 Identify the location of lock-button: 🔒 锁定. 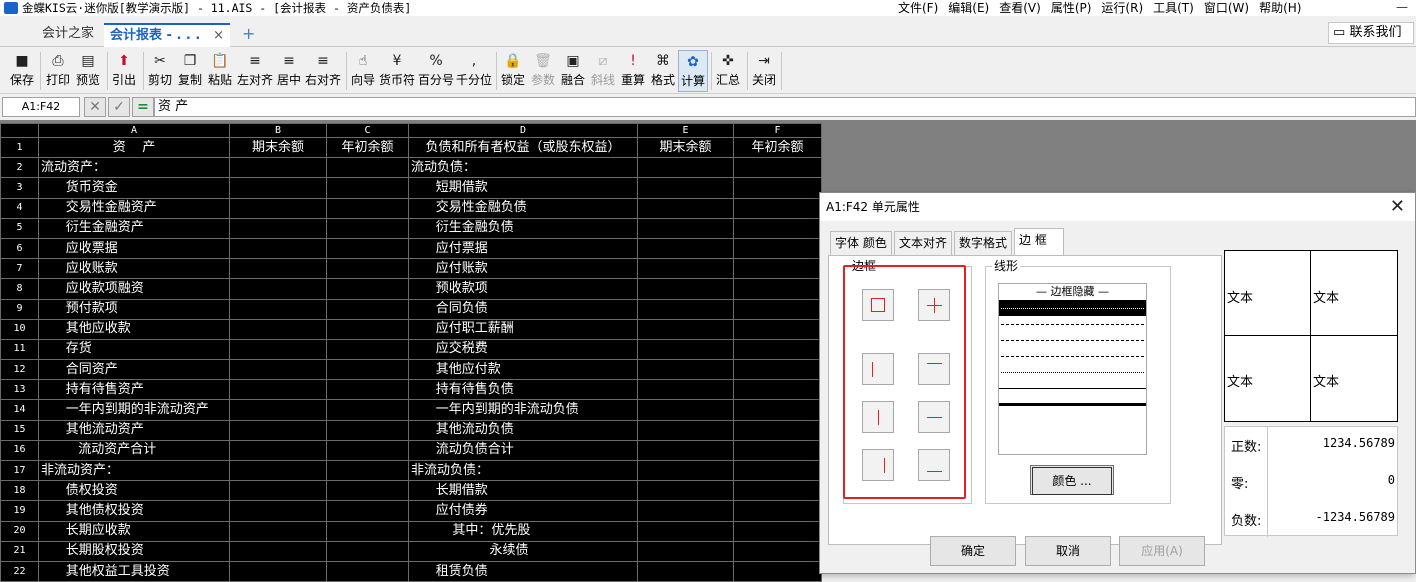
(513, 71).